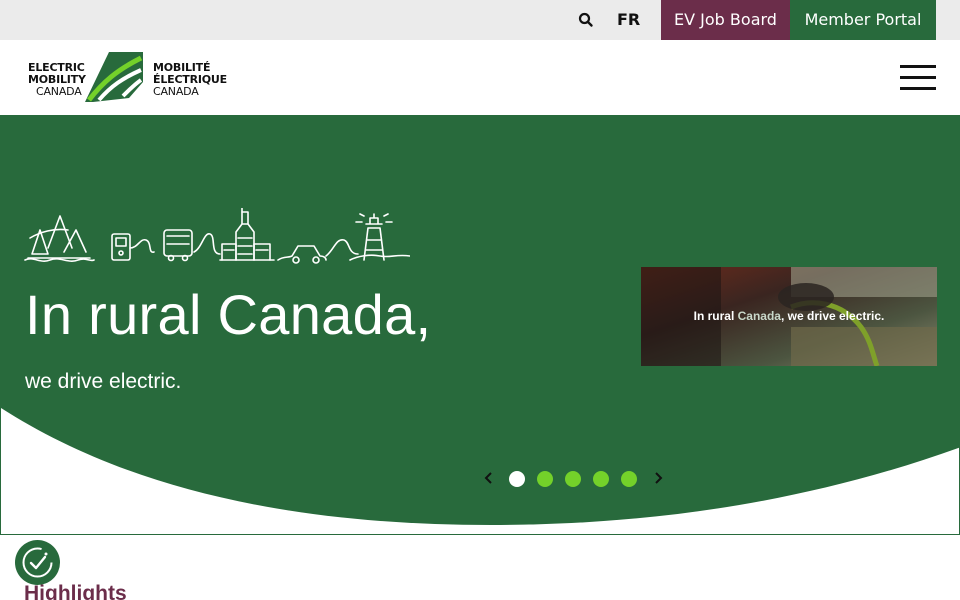 Image resolution: width=960 pixels, height=600 pixels. Describe the element at coordinates (37, 562) in the screenshot. I see `accessibility-icon` at that location.